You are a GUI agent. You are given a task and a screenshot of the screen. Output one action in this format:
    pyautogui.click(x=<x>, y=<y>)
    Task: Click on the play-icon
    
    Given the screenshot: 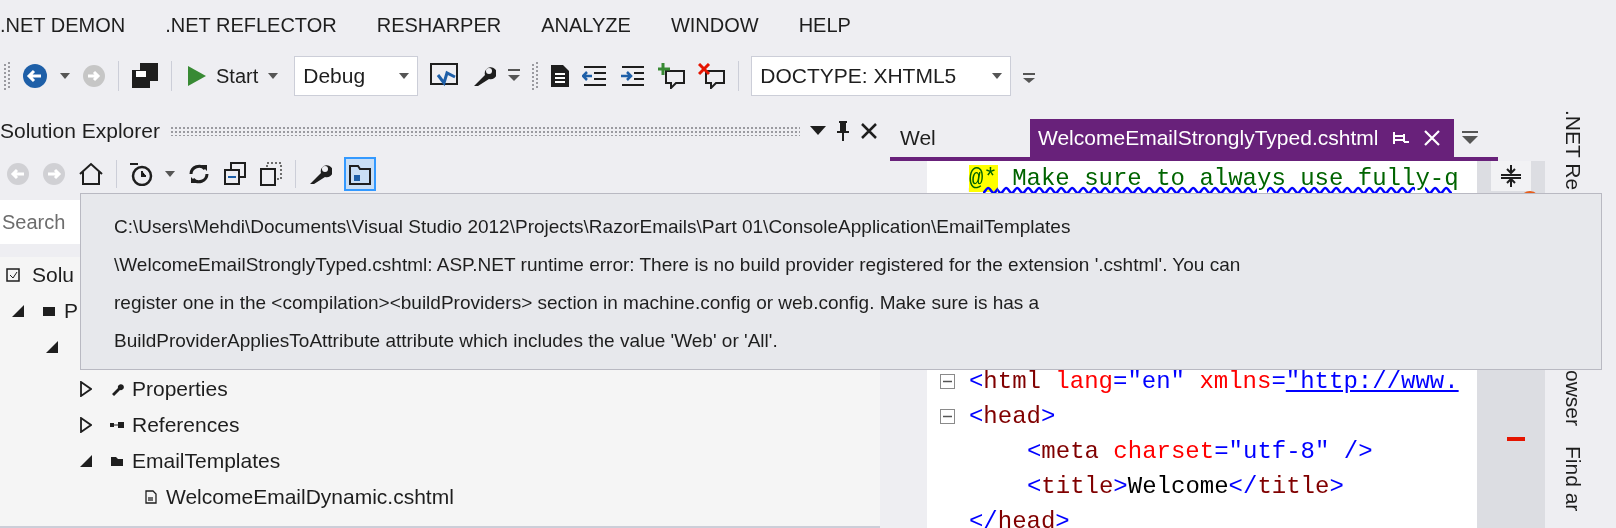 What is the action you would take?
    pyautogui.click(x=197, y=76)
    